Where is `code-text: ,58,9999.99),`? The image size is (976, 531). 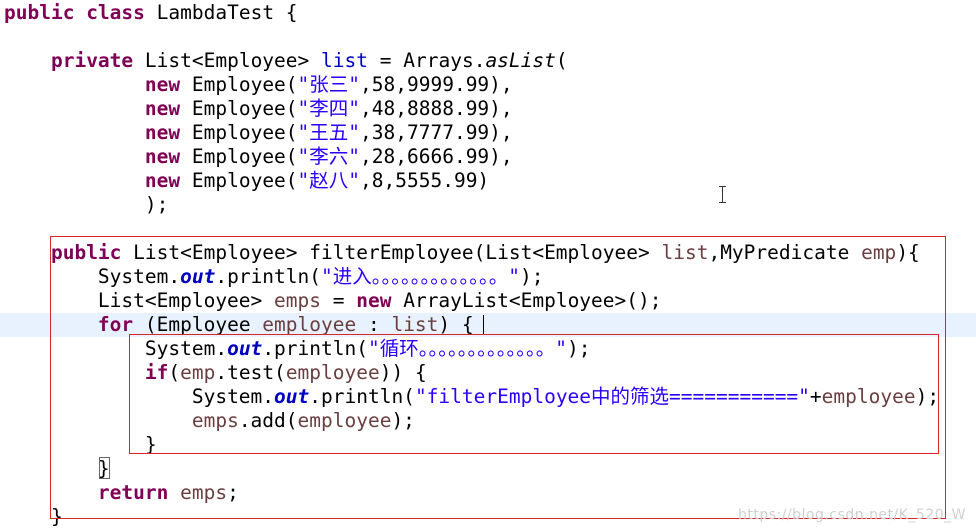 code-text: ,58,9999.99), is located at coordinates (436, 84).